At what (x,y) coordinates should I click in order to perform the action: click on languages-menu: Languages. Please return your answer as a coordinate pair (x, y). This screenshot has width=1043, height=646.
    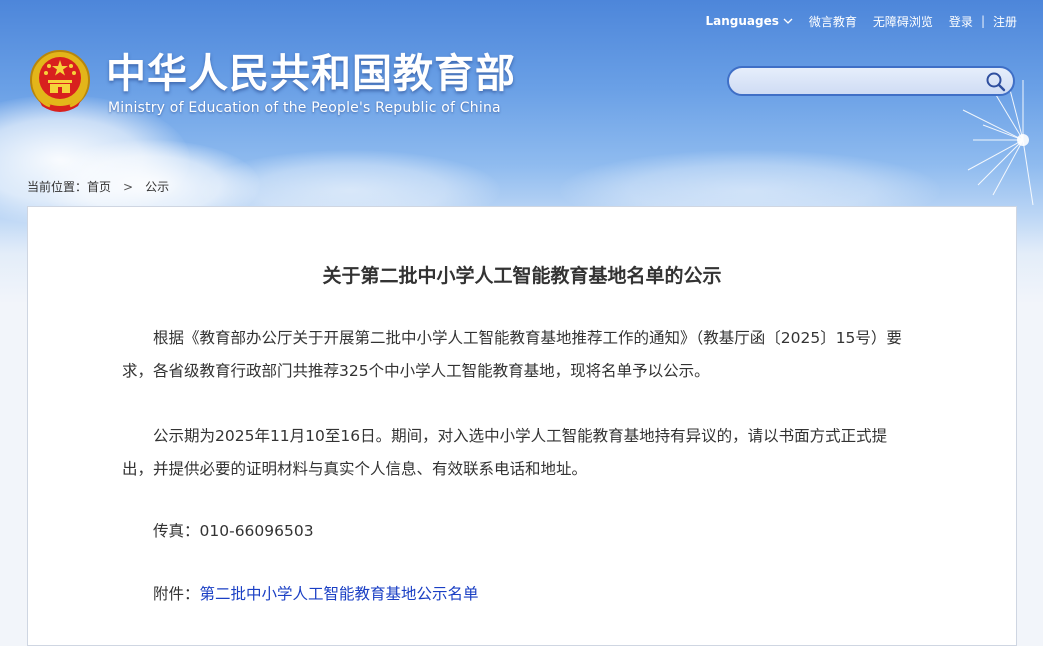
    Looking at the image, I should click on (749, 21).